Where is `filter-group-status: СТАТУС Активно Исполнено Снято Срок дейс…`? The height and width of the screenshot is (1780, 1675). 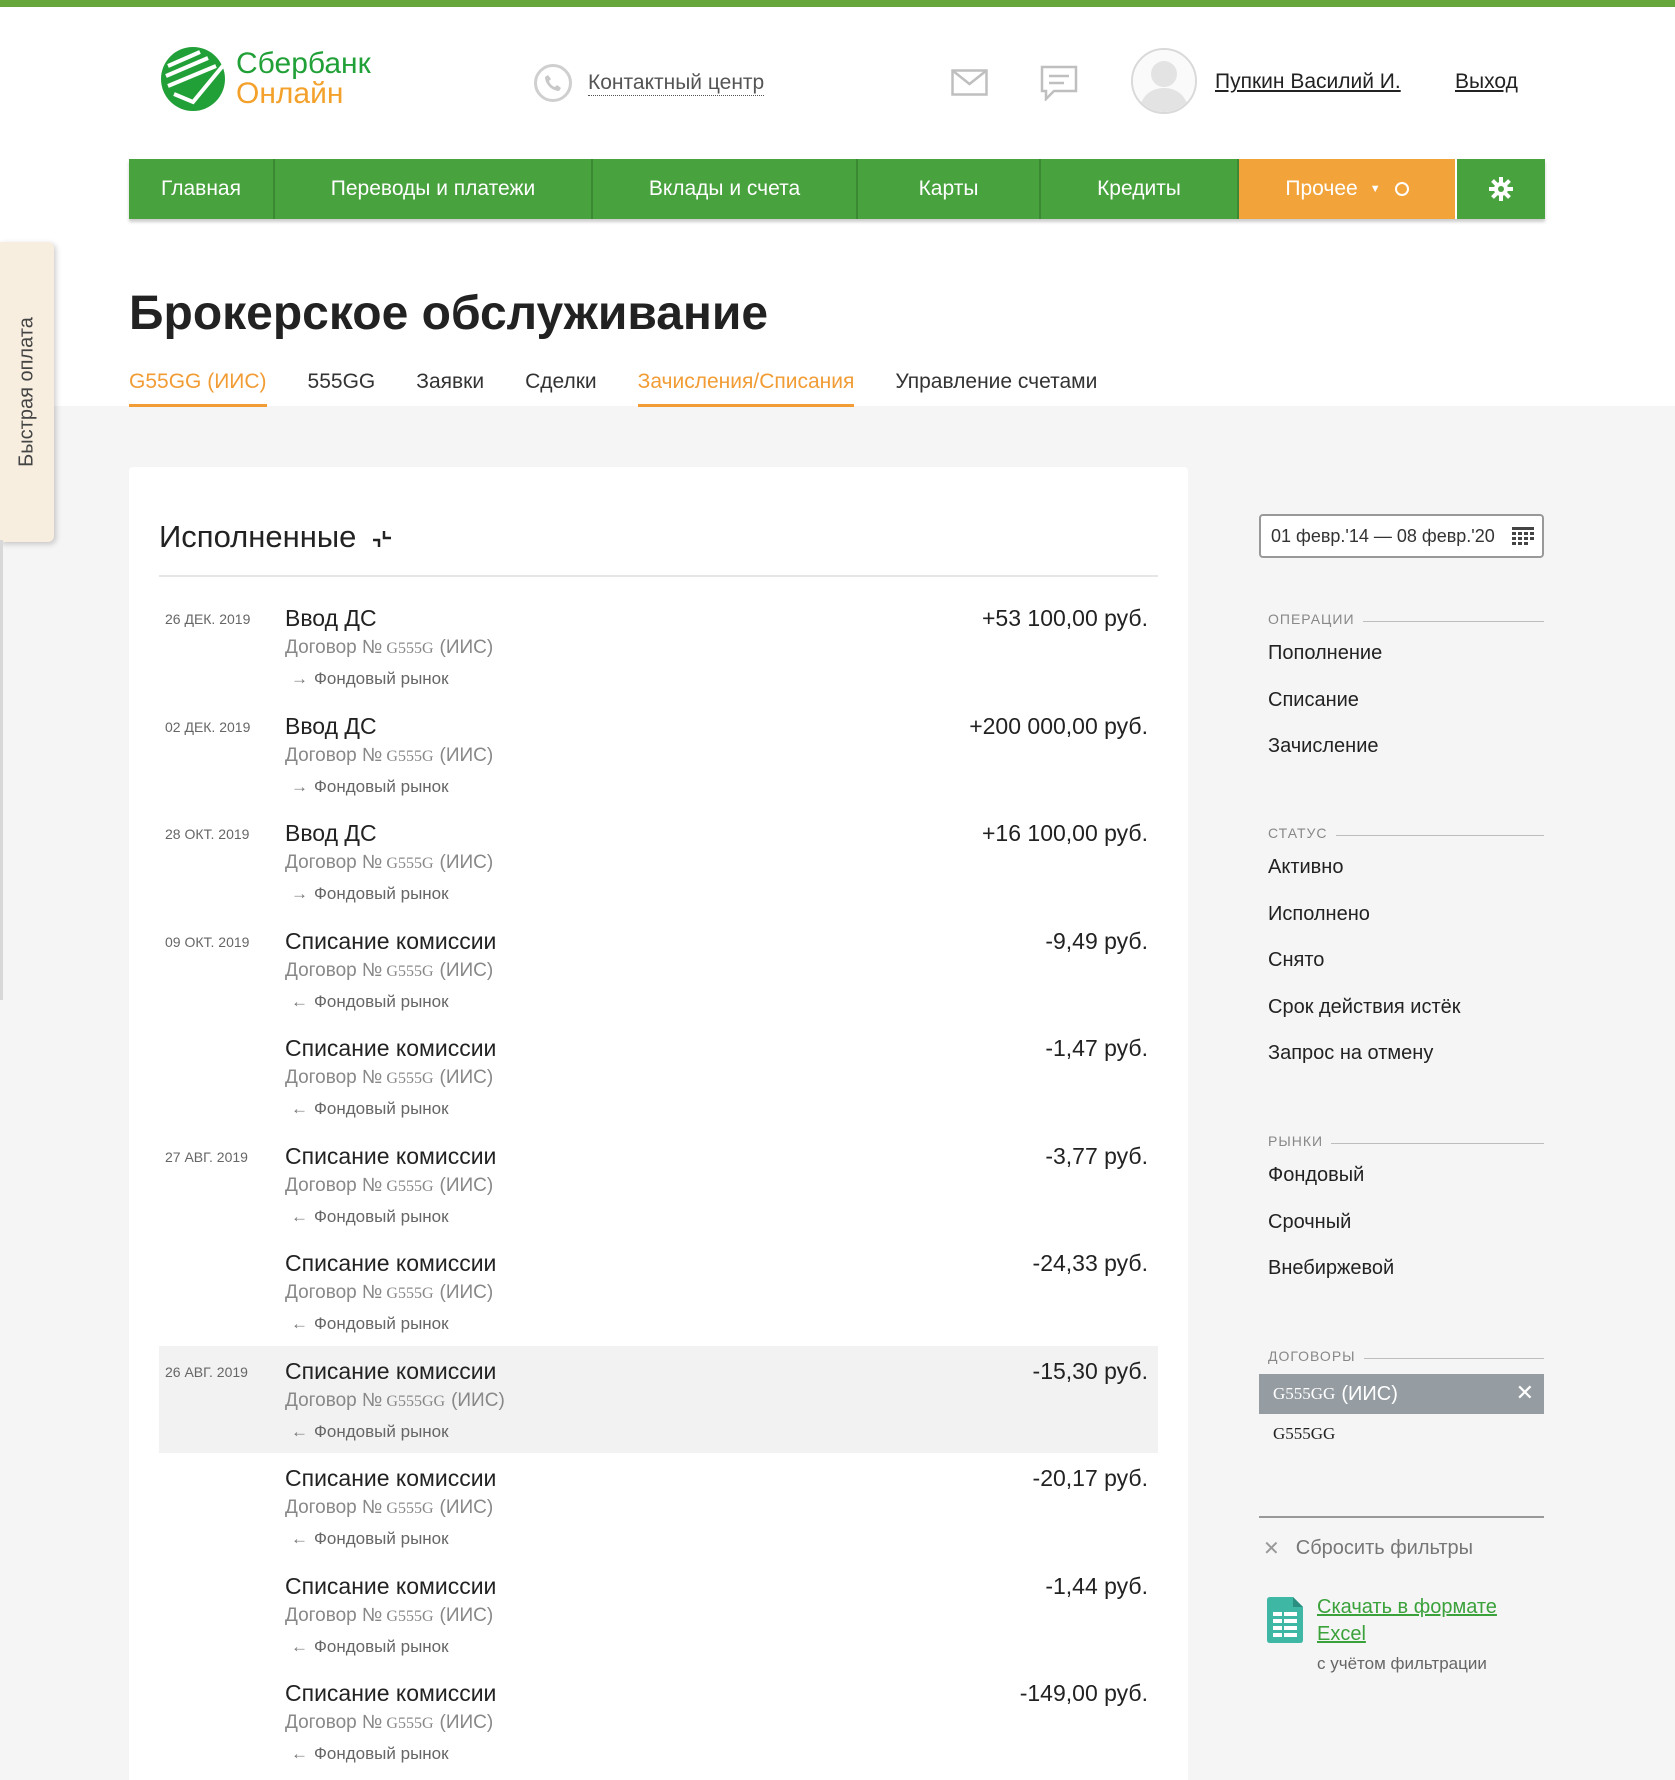 filter-group-status: СТАТУС Активно Исполнено Снято Срок дейс… is located at coordinates (1406, 951).